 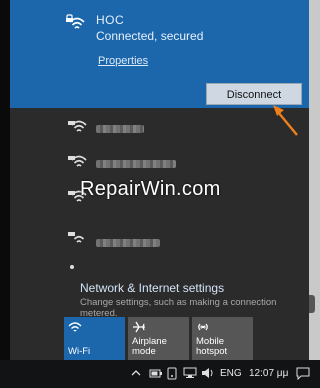 I want to click on clock: 12:07 μμ, so click(x=268, y=373).